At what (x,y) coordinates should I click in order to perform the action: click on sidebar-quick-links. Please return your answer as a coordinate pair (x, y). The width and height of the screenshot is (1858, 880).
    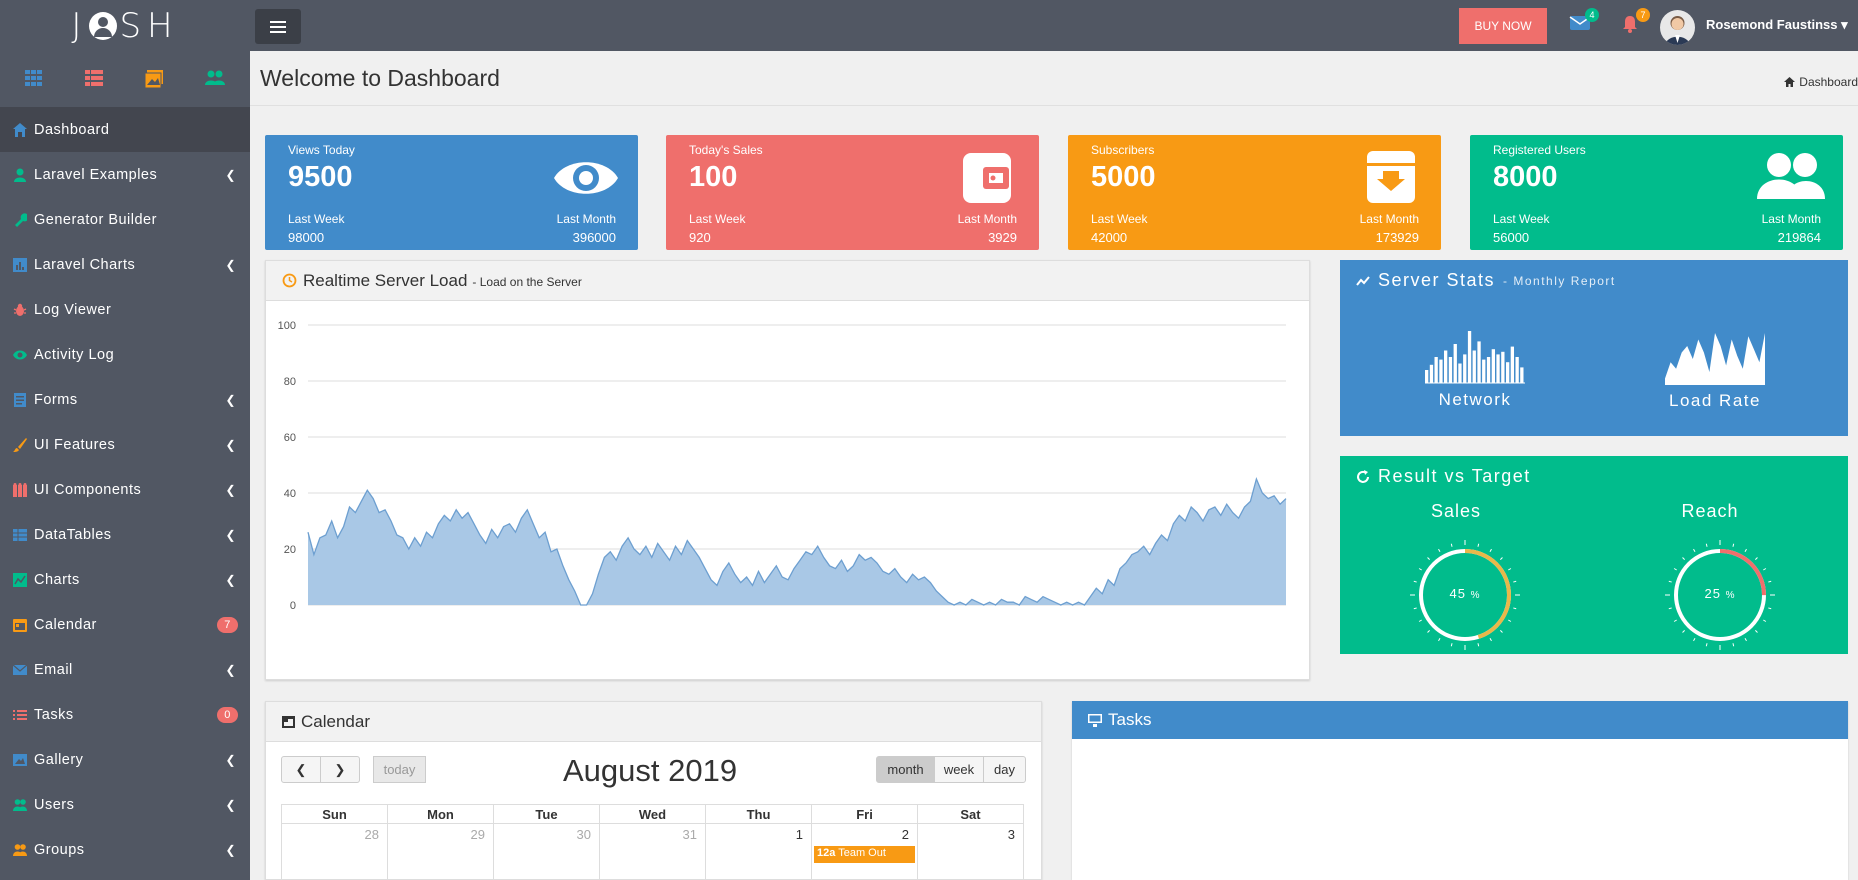
    Looking at the image, I should click on (125, 79).